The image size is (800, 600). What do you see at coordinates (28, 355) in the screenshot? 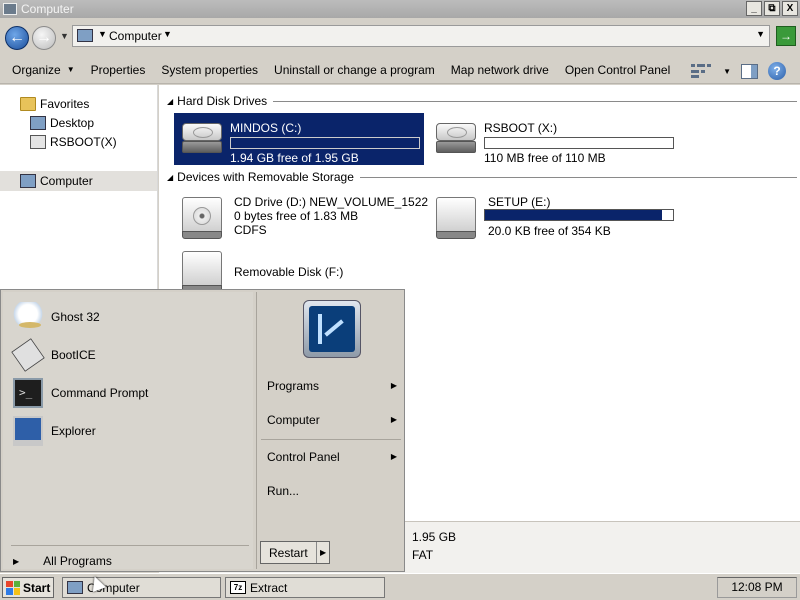
I see `bootice-icon` at bounding box center [28, 355].